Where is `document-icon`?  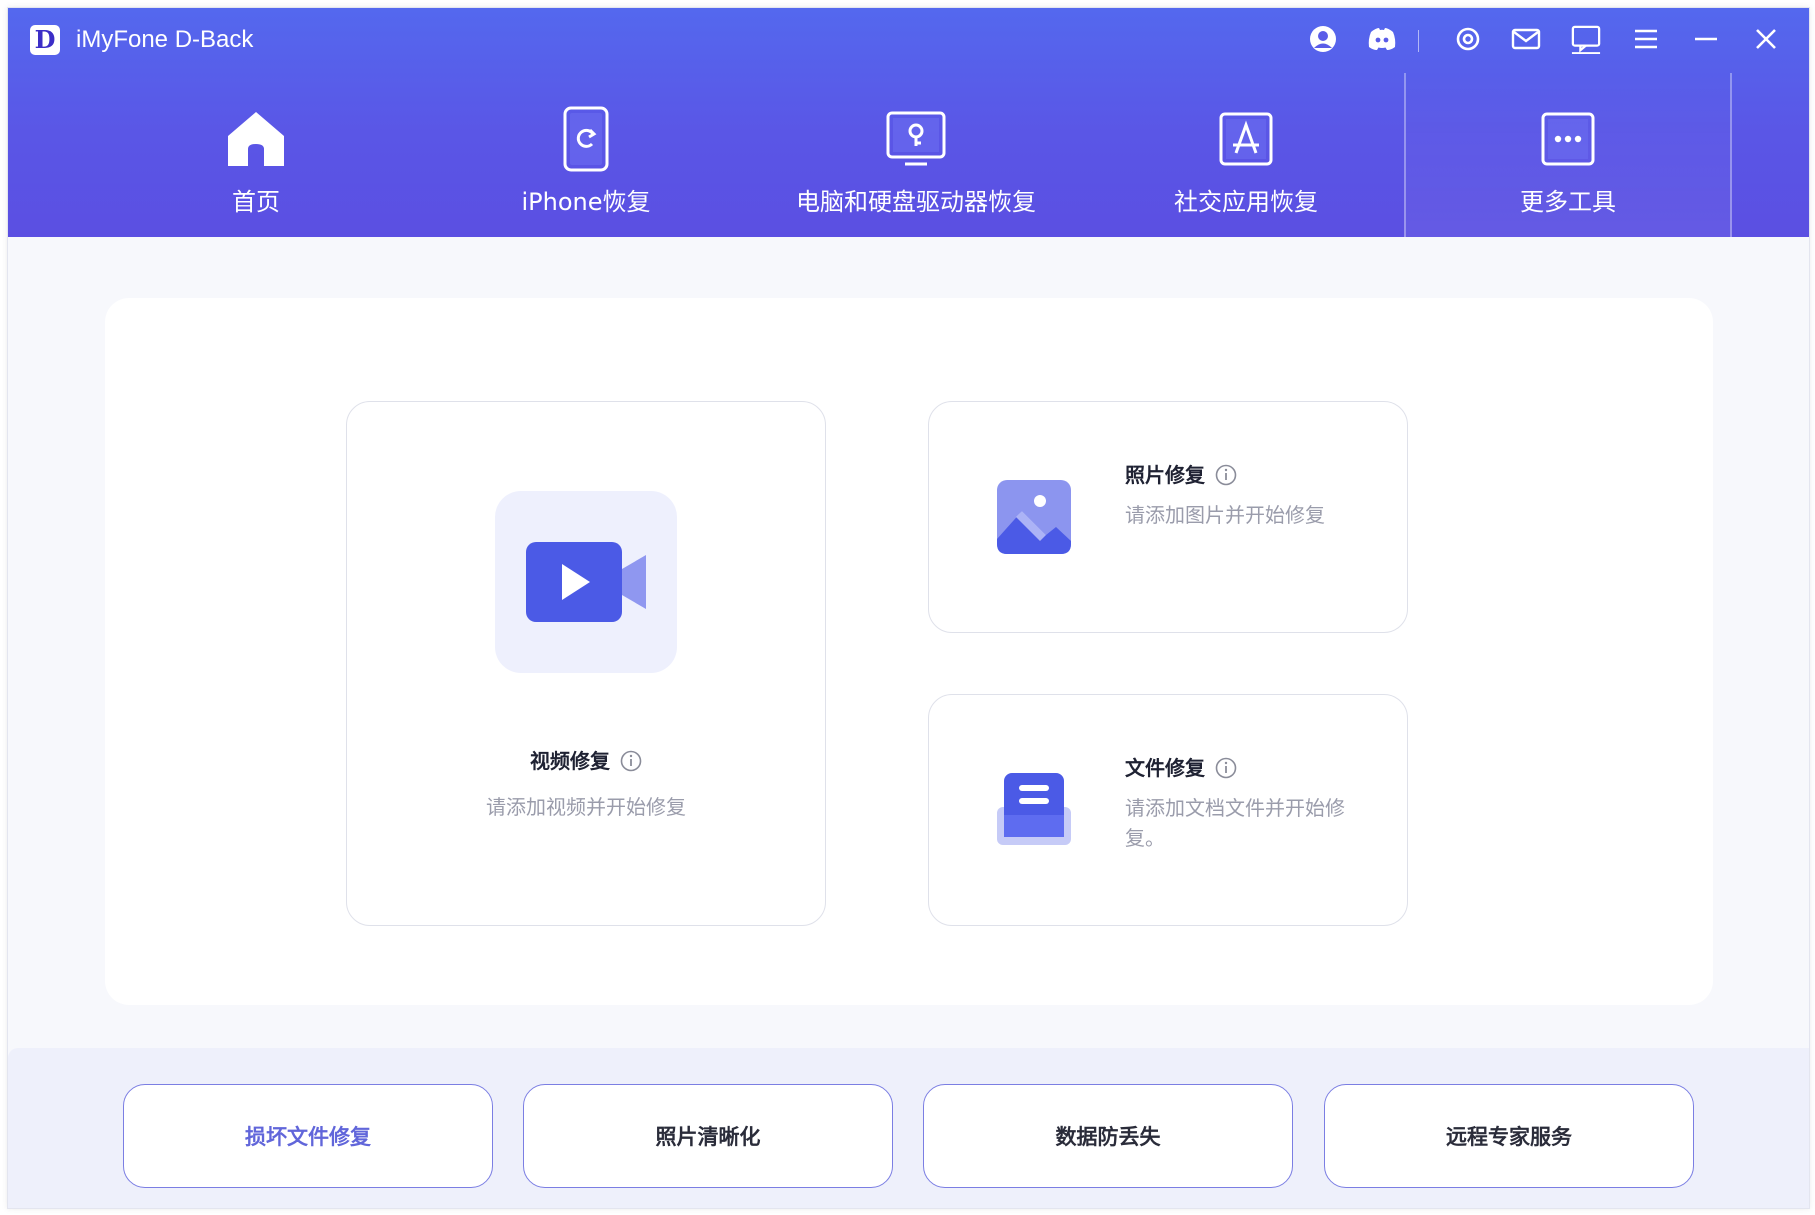 document-icon is located at coordinates (1034, 810).